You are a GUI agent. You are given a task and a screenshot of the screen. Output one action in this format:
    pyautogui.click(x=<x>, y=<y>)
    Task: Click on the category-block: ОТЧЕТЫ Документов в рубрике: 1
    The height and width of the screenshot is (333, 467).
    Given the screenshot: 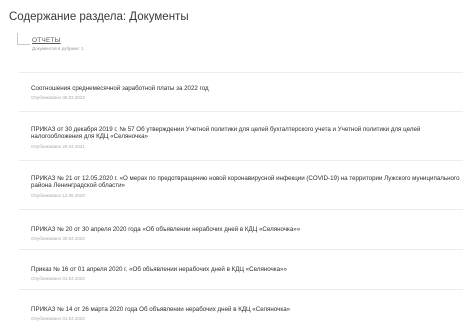 What is the action you would take?
    pyautogui.click(x=58, y=44)
    